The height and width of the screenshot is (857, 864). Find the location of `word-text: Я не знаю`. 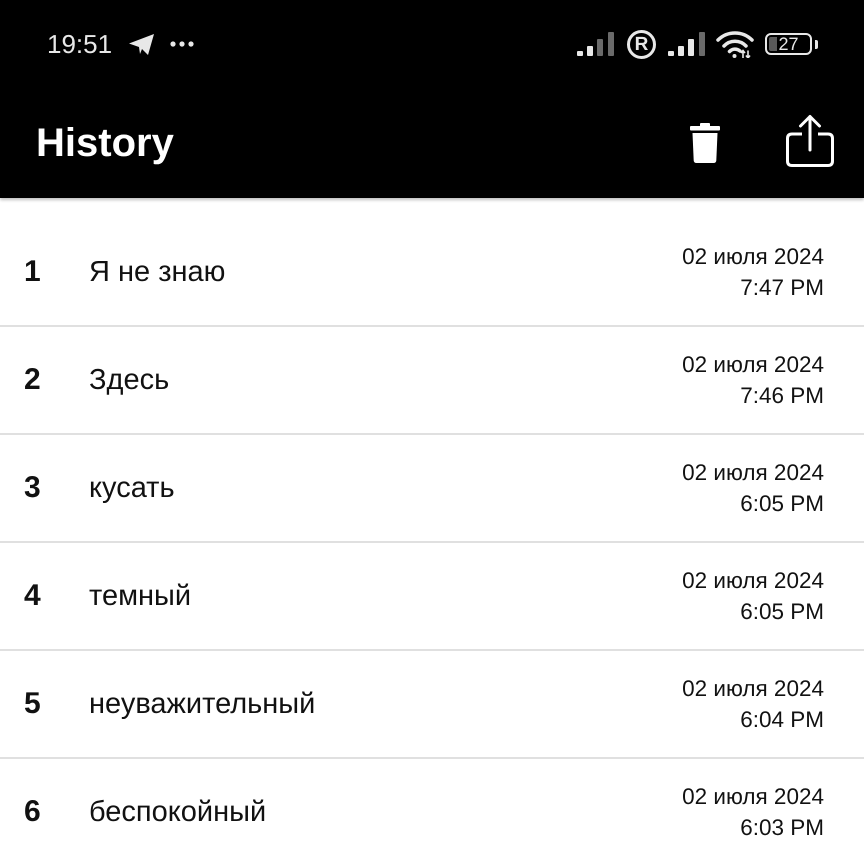

word-text: Я не знаю is located at coordinates (157, 272).